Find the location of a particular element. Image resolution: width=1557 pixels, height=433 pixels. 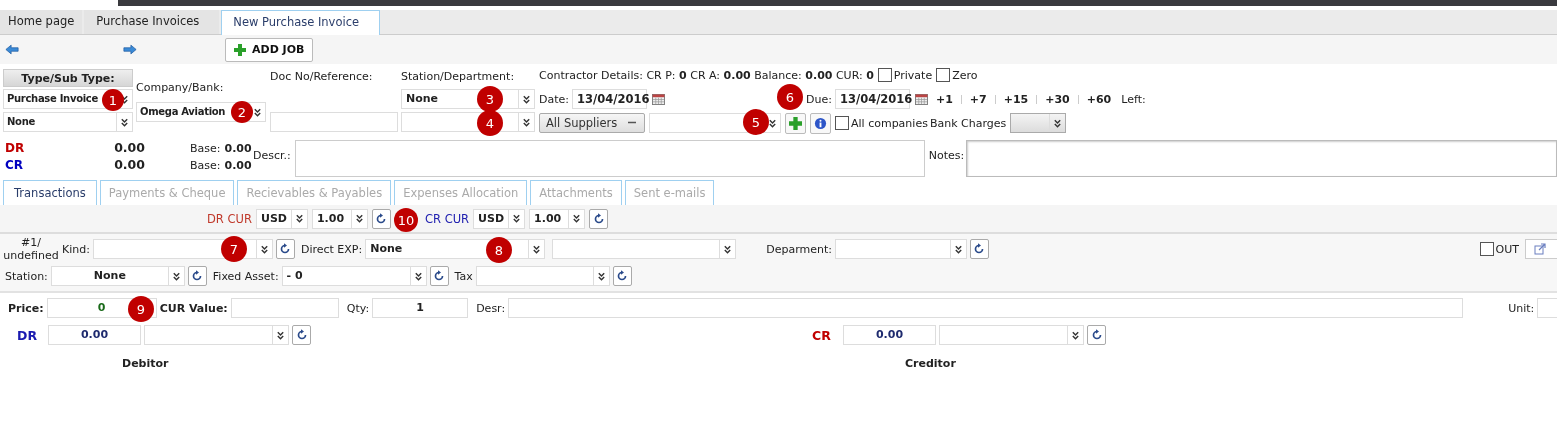

checkbox-label: All companies is located at coordinates (889, 123).